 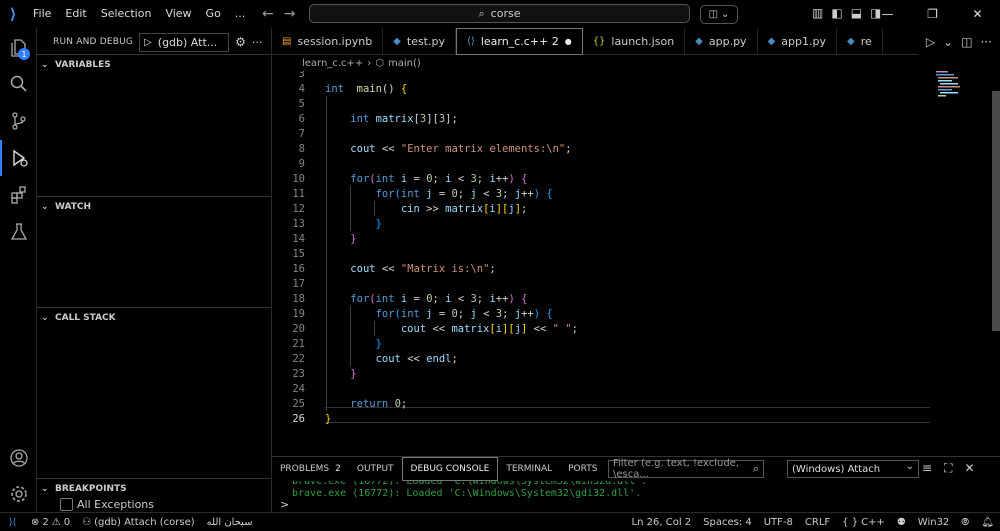 What do you see at coordinates (268, 14) in the screenshot?
I see `back-arrow-icon: ←` at bounding box center [268, 14].